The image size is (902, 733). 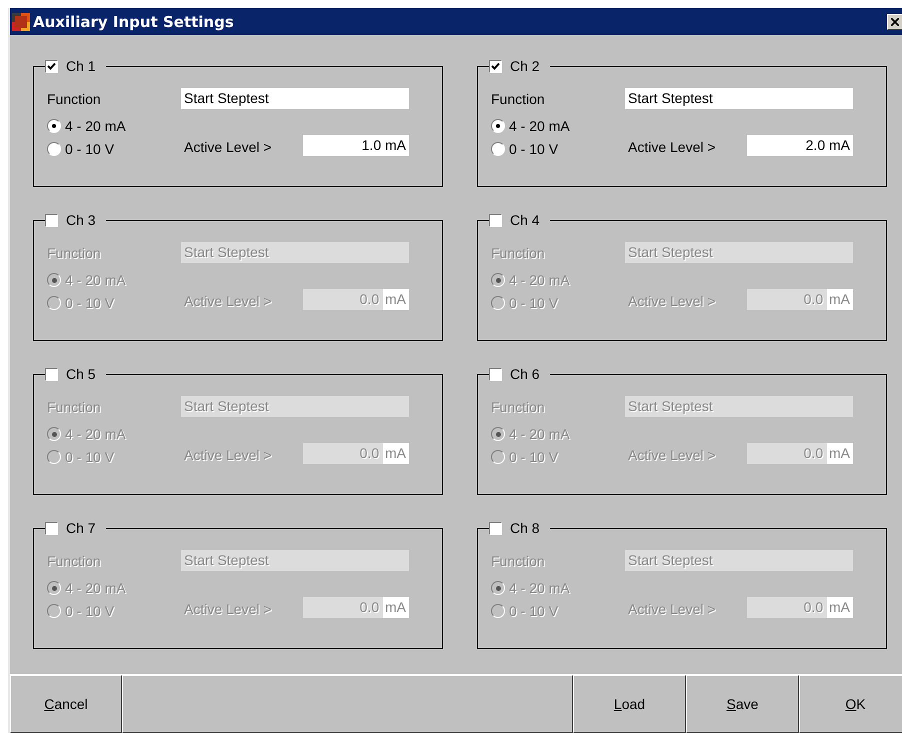 I want to click on close-button, so click(x=894, y=22).